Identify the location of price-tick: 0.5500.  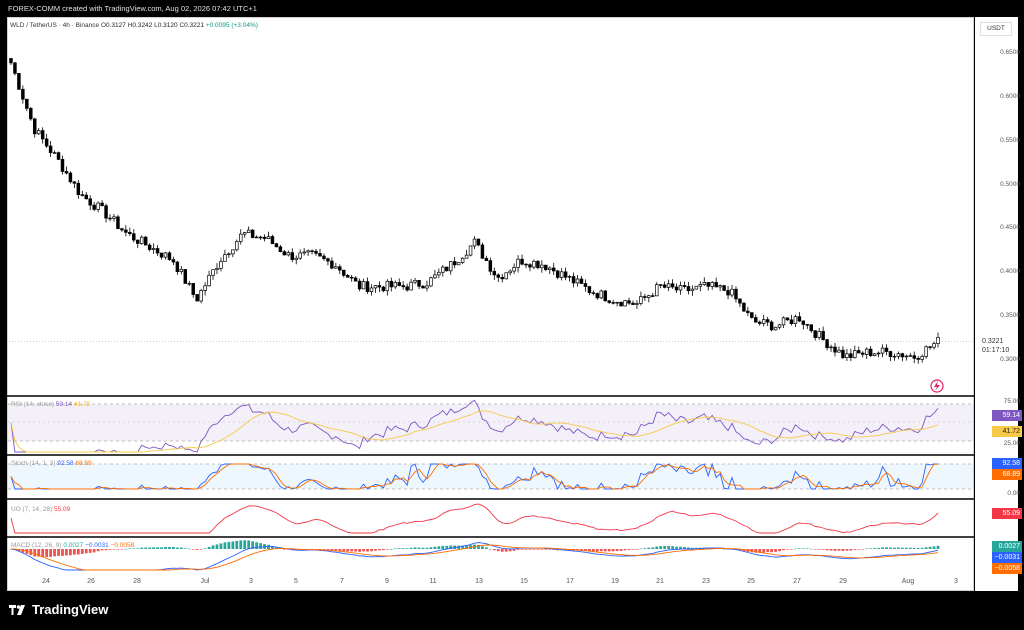
(1010, 140).